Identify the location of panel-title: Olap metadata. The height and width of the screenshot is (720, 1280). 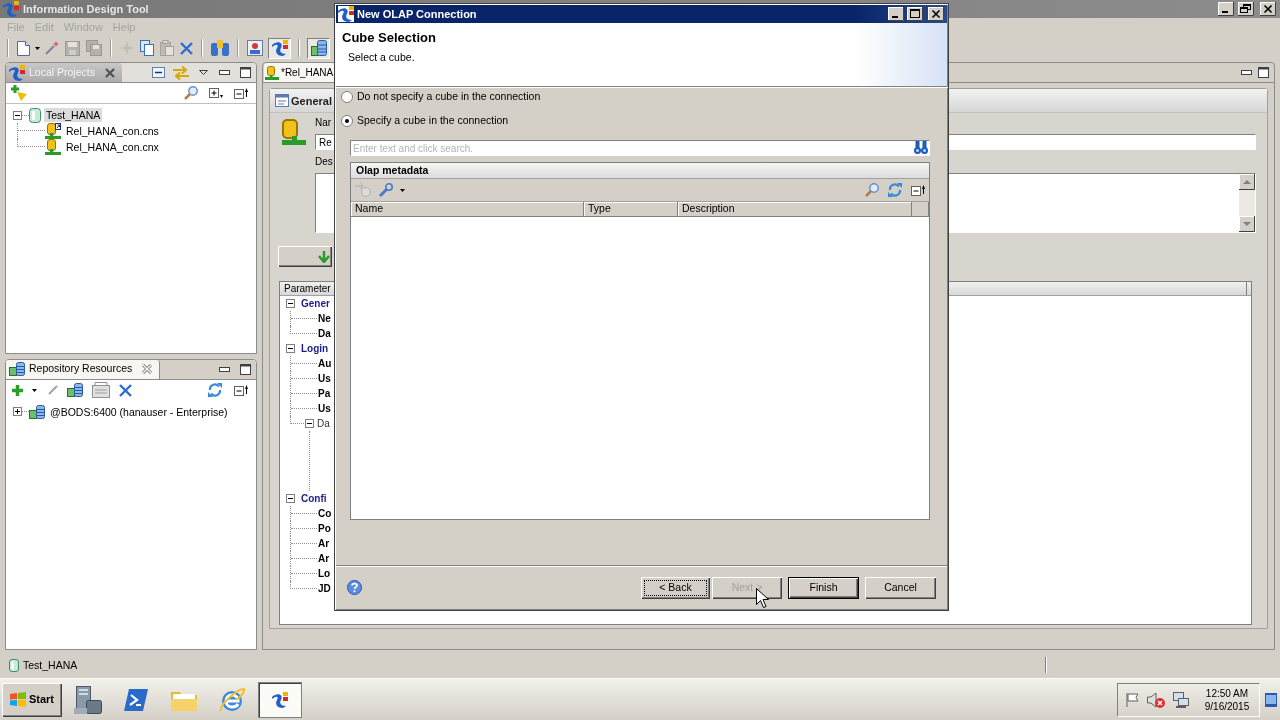
(392, 170).